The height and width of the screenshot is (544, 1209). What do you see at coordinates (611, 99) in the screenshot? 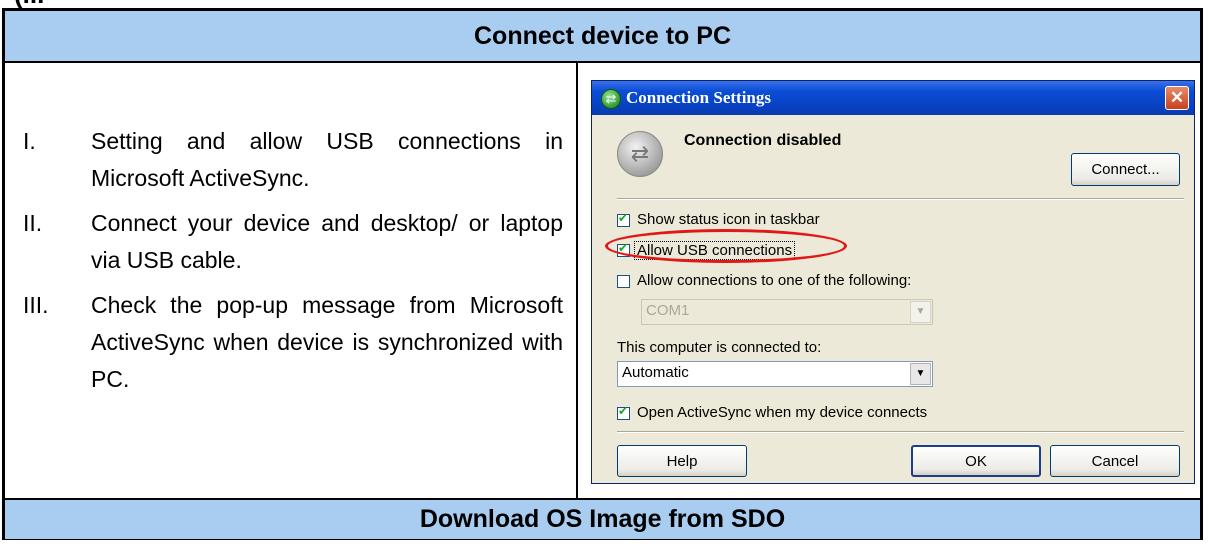
I see `activesync-icon: ⇄` at bounding box center [611, 99].